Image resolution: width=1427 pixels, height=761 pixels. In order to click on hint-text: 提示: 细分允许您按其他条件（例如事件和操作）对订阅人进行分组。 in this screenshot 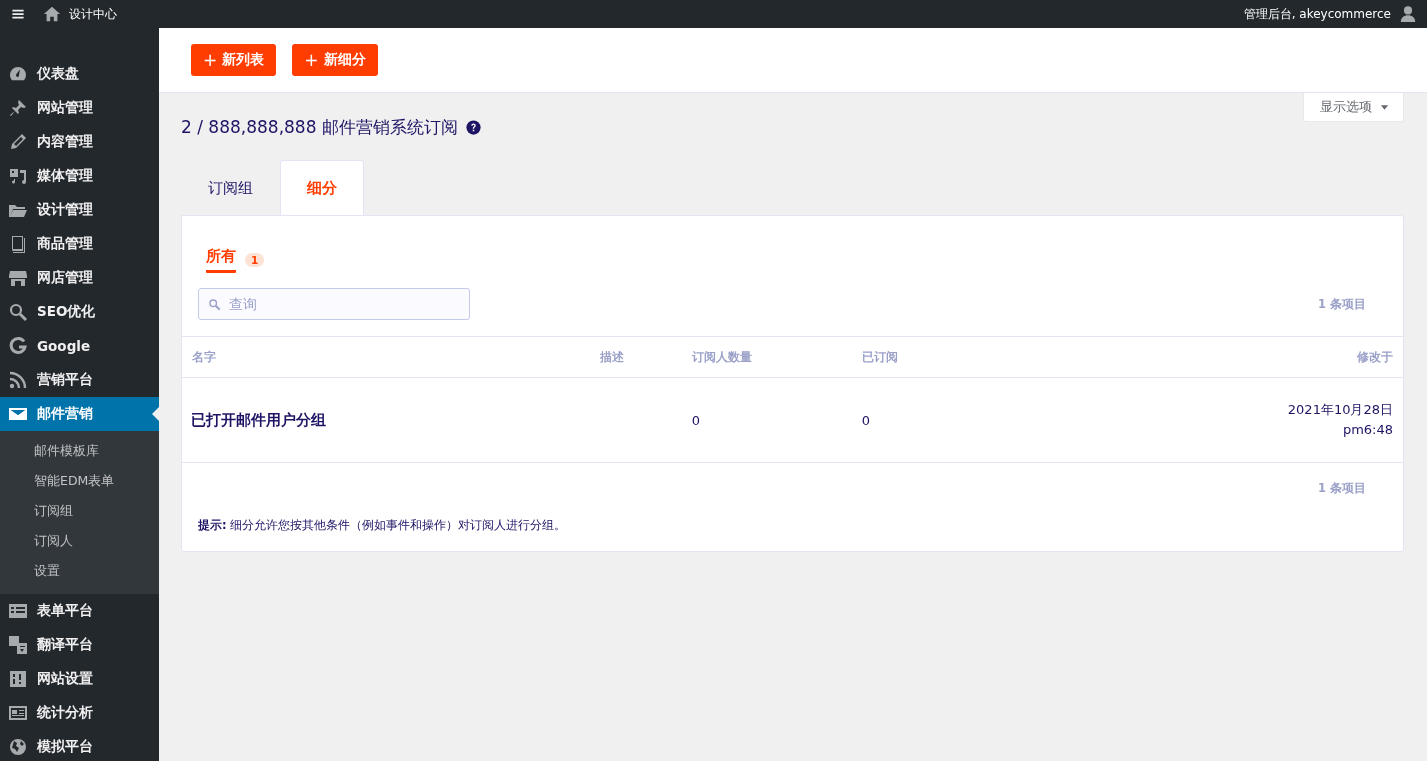, I will do `click(383, 525)`.